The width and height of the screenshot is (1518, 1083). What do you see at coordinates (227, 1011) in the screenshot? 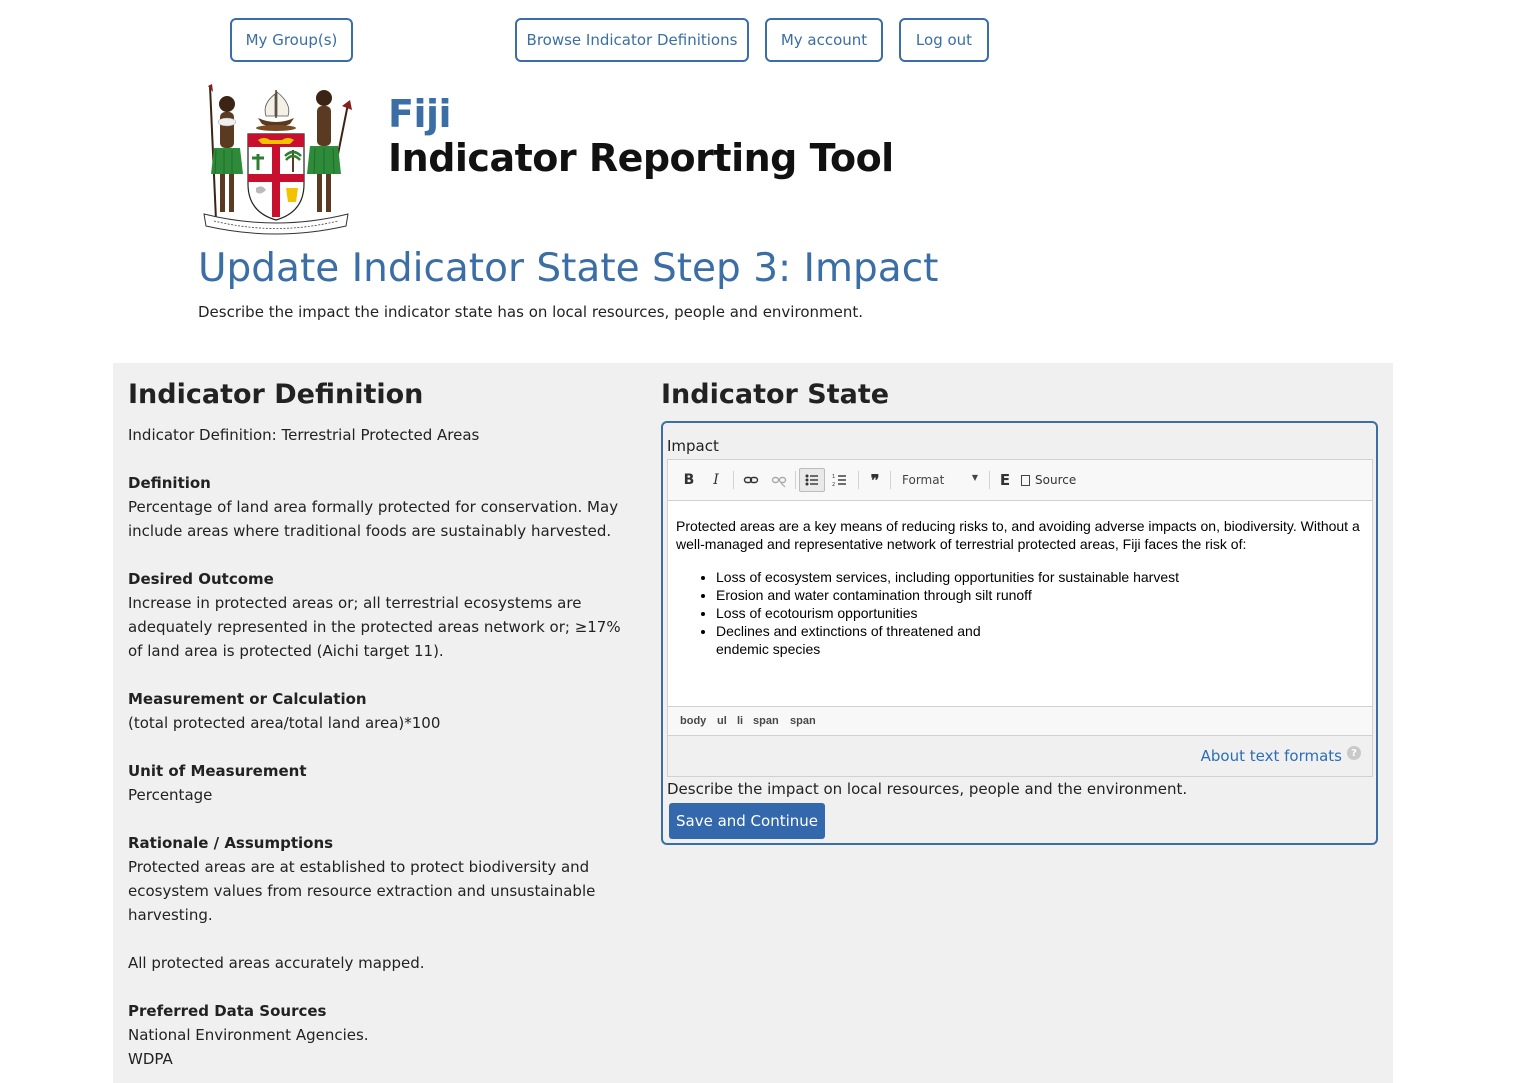
I see `data-sources-label: Preferred Data Sources` at bounding box center [227, 1011].